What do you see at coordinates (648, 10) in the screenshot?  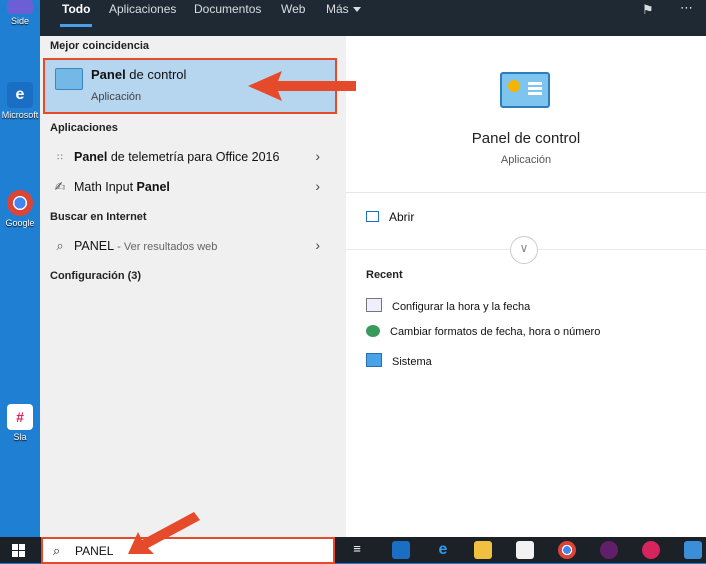 I see `feedback-icon: ⚑` at bounding box center [648, 10].